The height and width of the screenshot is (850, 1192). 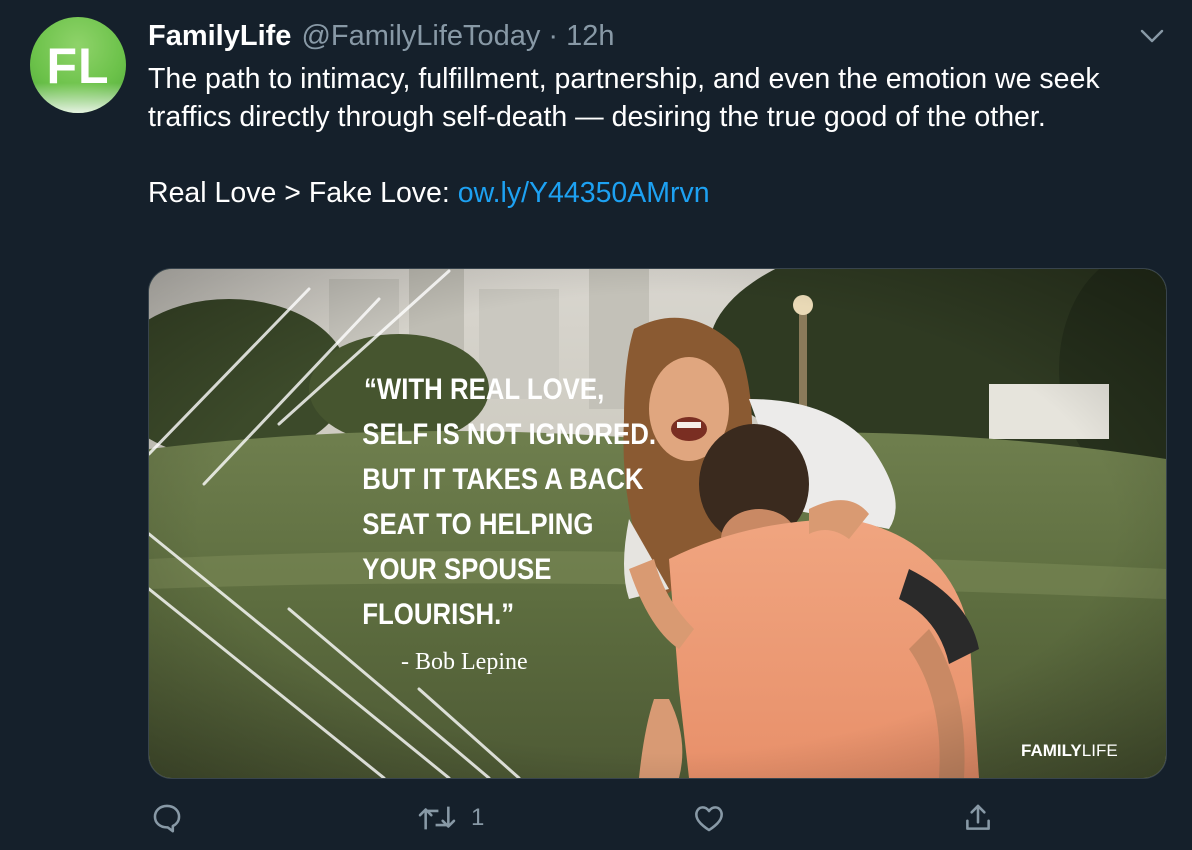 I want to click on tweet-link: ow.ly/Y44350AMrvn, so click(x=584, y=193).